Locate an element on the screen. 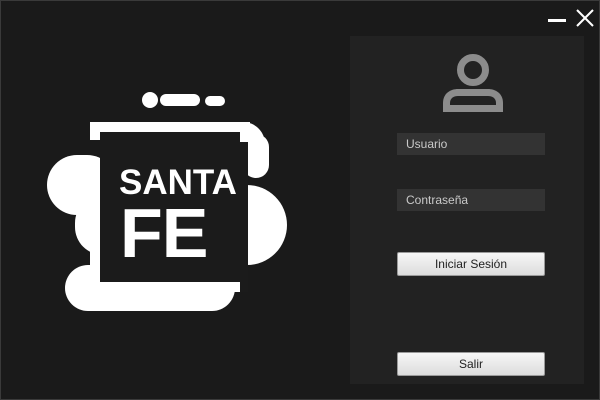  exit-button: Salir is located at coordinates (471, 364).